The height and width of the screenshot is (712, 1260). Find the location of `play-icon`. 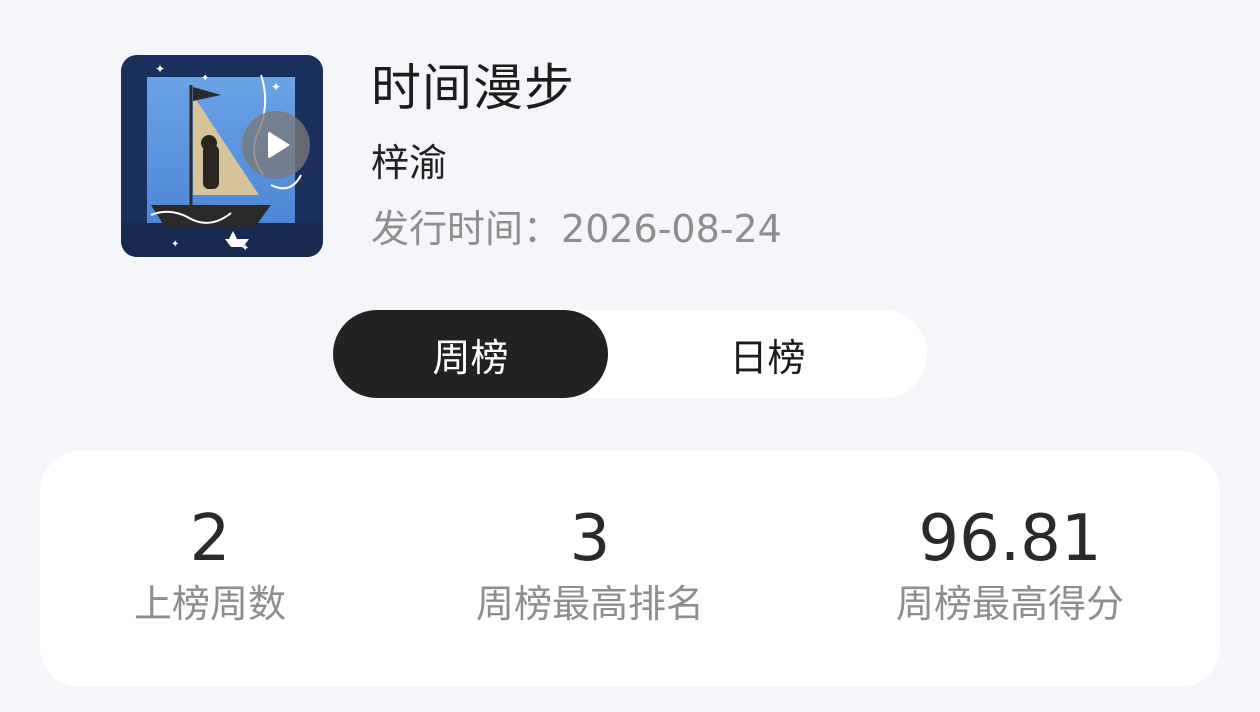

play-icon is located at coordinates (279, 145).